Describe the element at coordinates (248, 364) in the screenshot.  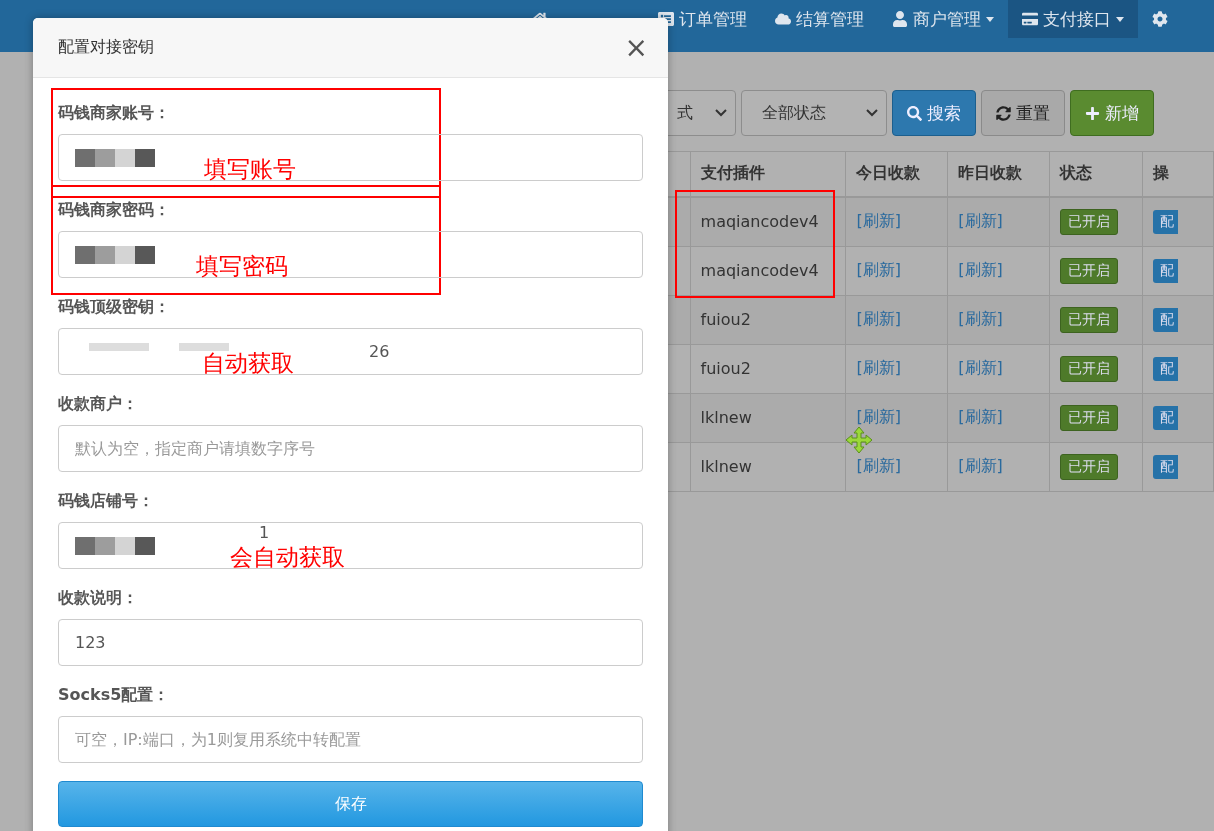
I see `annotation-text: 自动获取` at that location.